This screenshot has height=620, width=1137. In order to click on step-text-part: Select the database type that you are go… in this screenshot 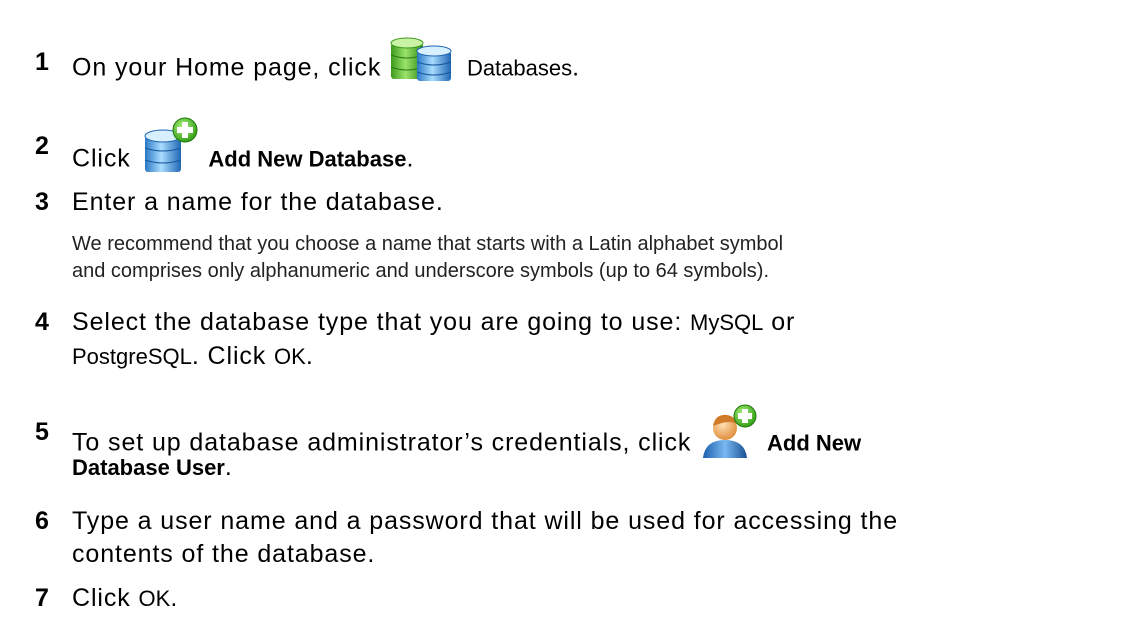, I will do `click(381, 322)`.